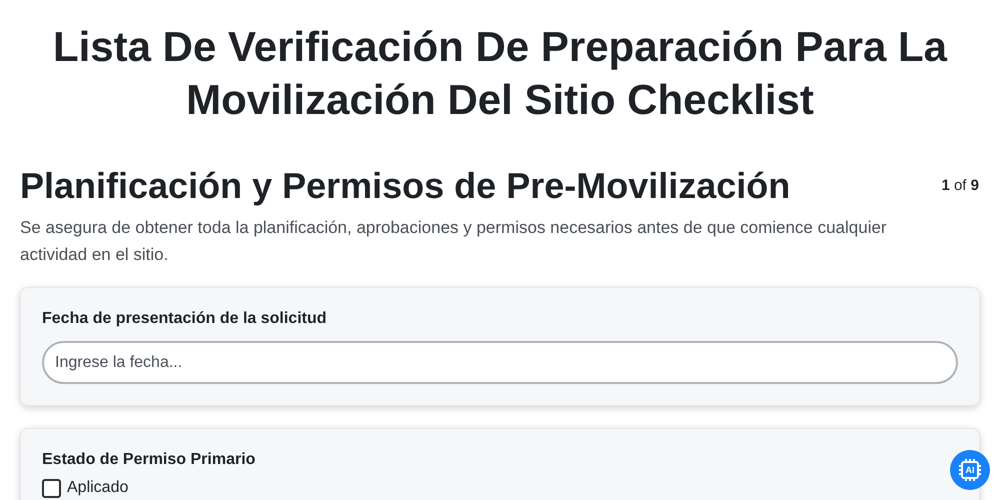 This screenshot has height=500, width=1000. What do you see at coordinates (149, 460) in the screenshot?
I see `question-label: Estado de Permiso Primario` at bounding box center [149, 460].